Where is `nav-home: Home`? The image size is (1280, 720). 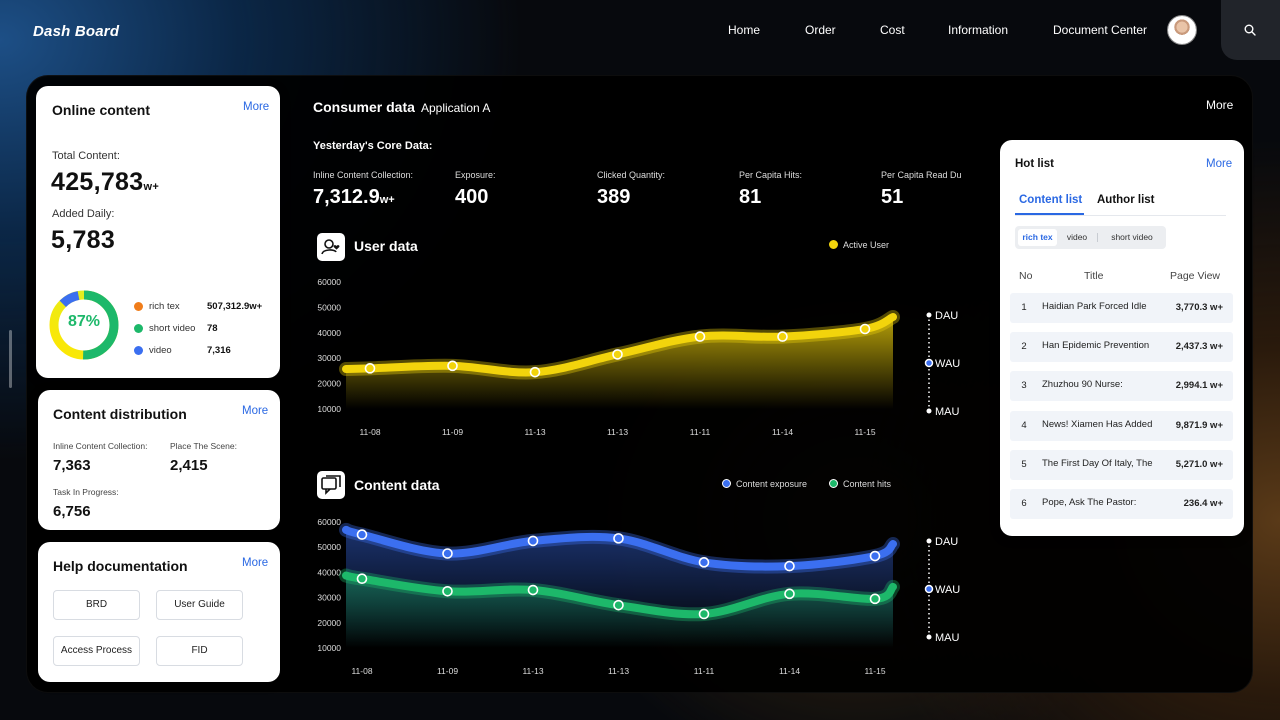 nav-home: Home is located at coordinates (744, 30).